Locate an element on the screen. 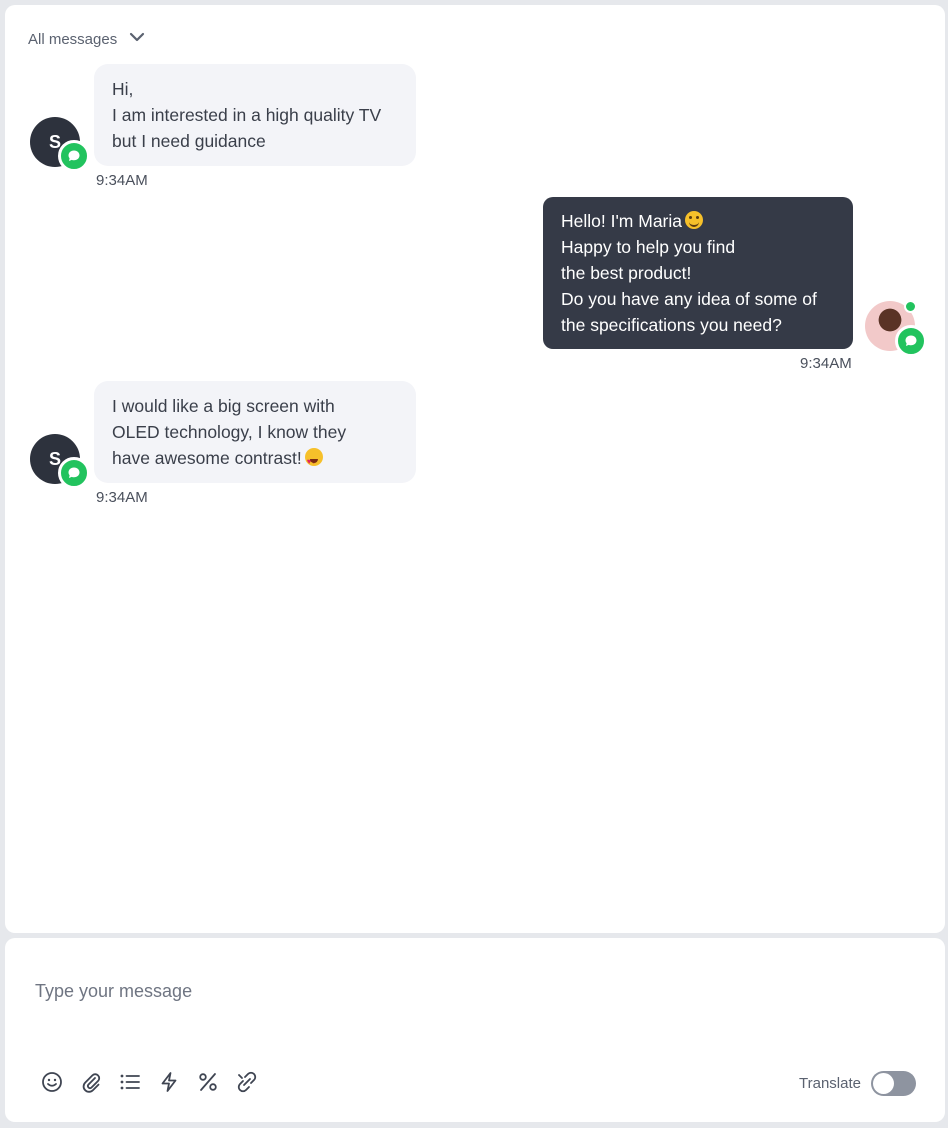 The image size is (948, 1128). all-messages-filter: All messages is located at coordinates (86, 39).